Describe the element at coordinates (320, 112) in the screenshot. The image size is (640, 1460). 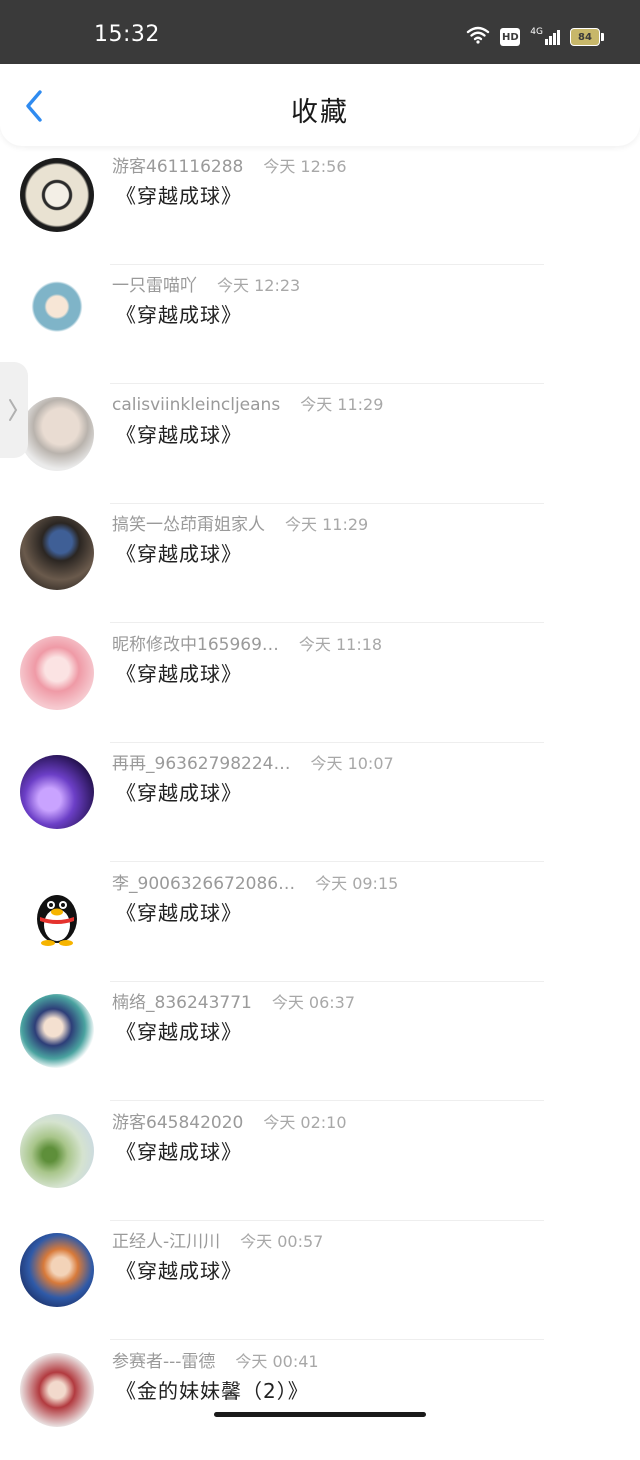
I see `page-title: 收藏` at that location.